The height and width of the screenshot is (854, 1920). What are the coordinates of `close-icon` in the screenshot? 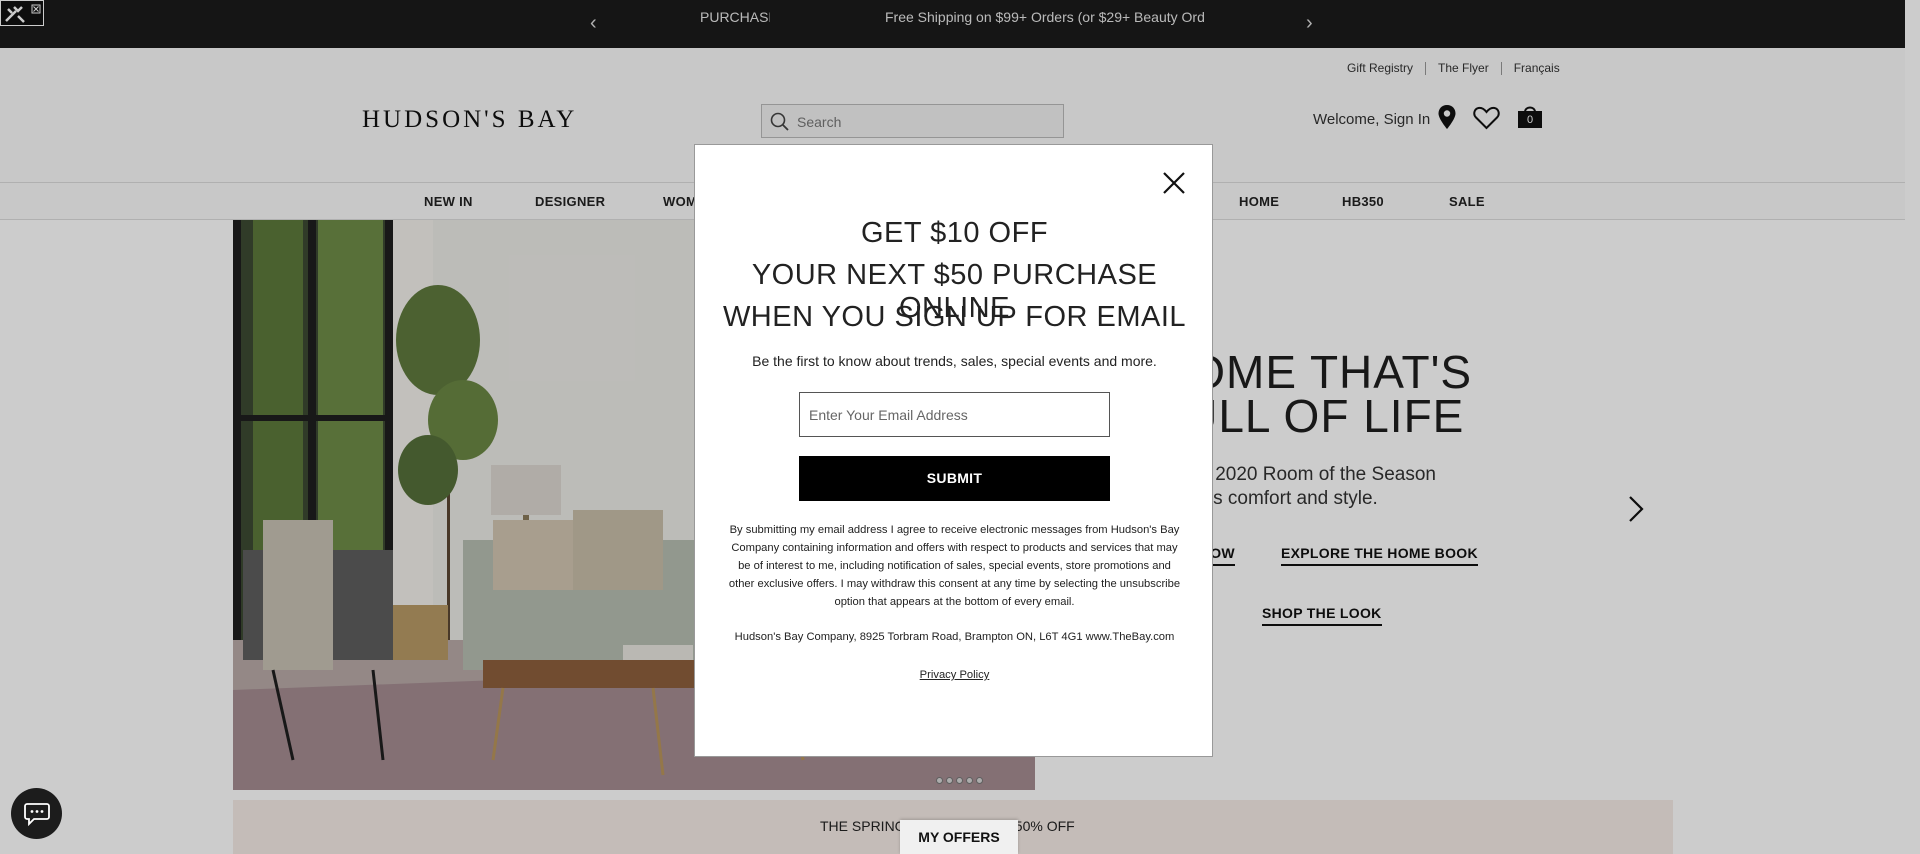 It's located at (1174, 183).